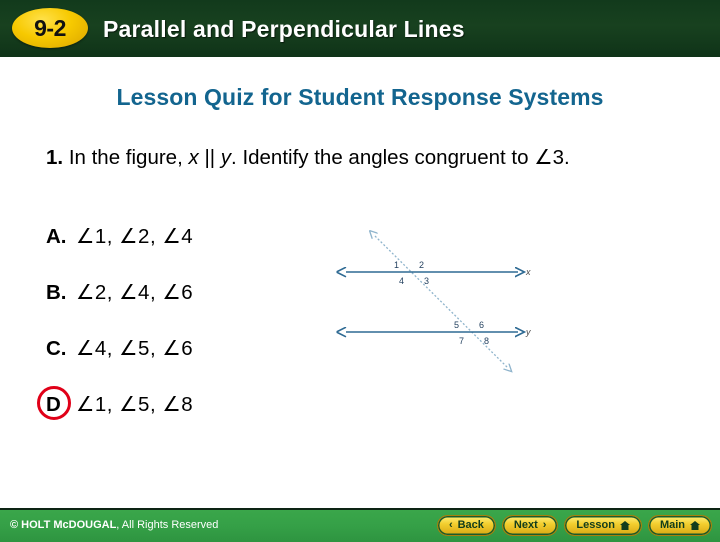  I want to click on geometry-figure: x y 1 2 4 3 5 6 7 8, so click(451, 303).